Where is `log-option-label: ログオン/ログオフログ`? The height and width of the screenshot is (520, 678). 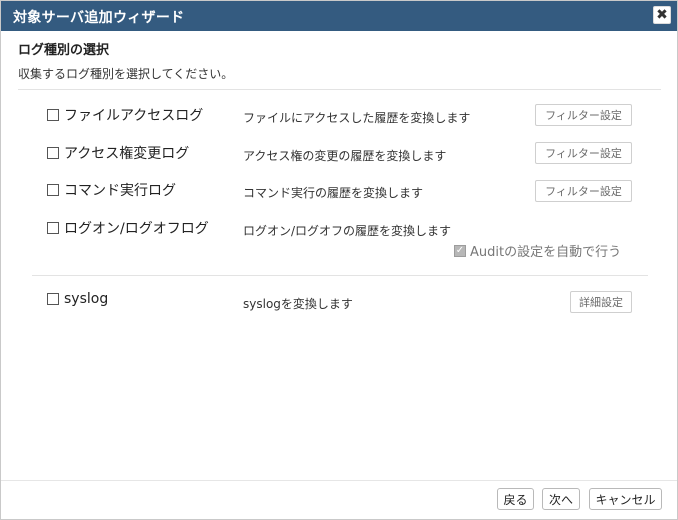 log-option-label: ログオン/ログオフログ is located at coordinates (136, 229).